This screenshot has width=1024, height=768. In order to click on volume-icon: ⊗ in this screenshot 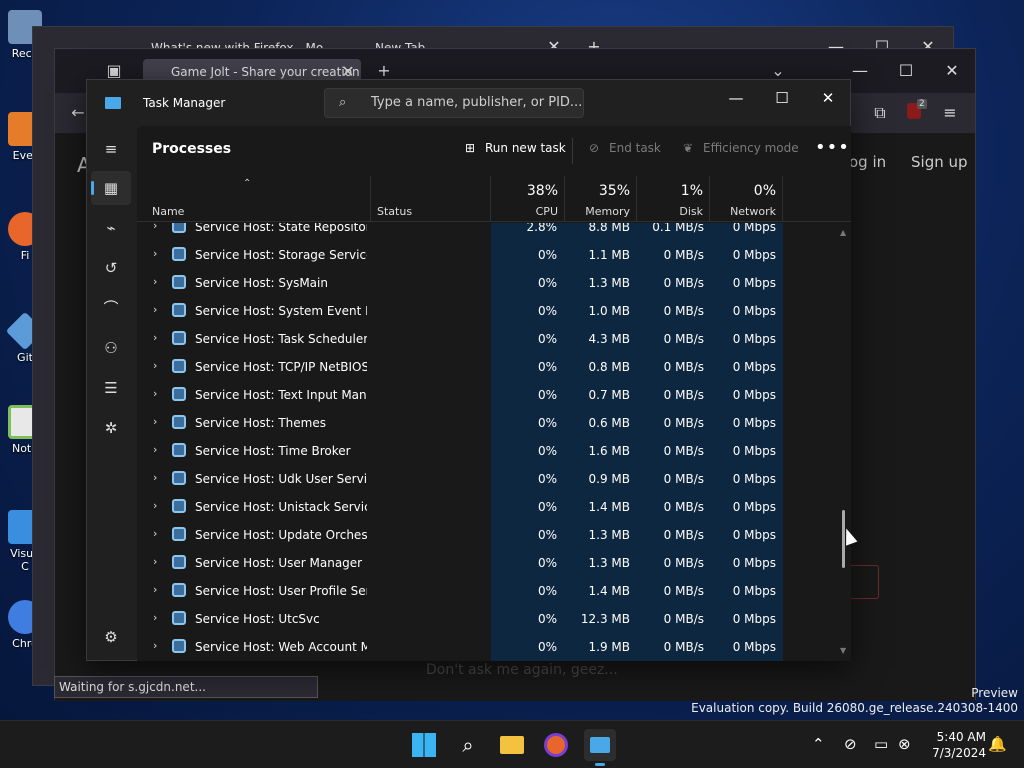, I will do `click(904, 744)`.